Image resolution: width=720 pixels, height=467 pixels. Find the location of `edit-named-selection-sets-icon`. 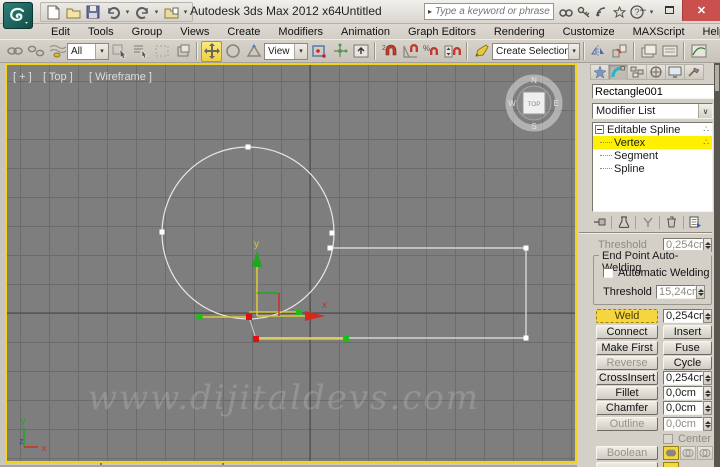

edit-named-selection-sets-icon is located at coordinates (481, 51).